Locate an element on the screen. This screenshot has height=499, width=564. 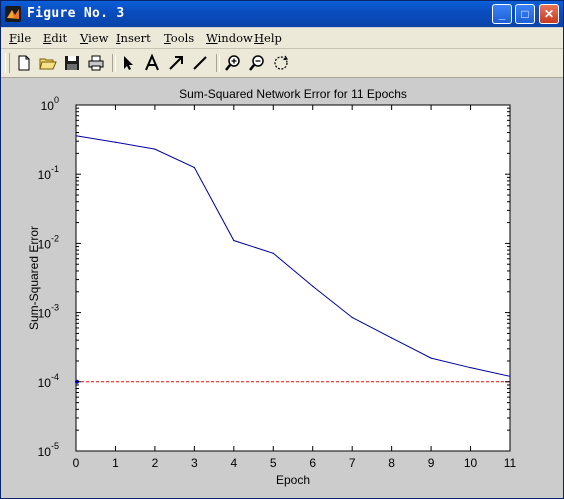
x-tick-label: 4 is located at coordinates (233, 463).